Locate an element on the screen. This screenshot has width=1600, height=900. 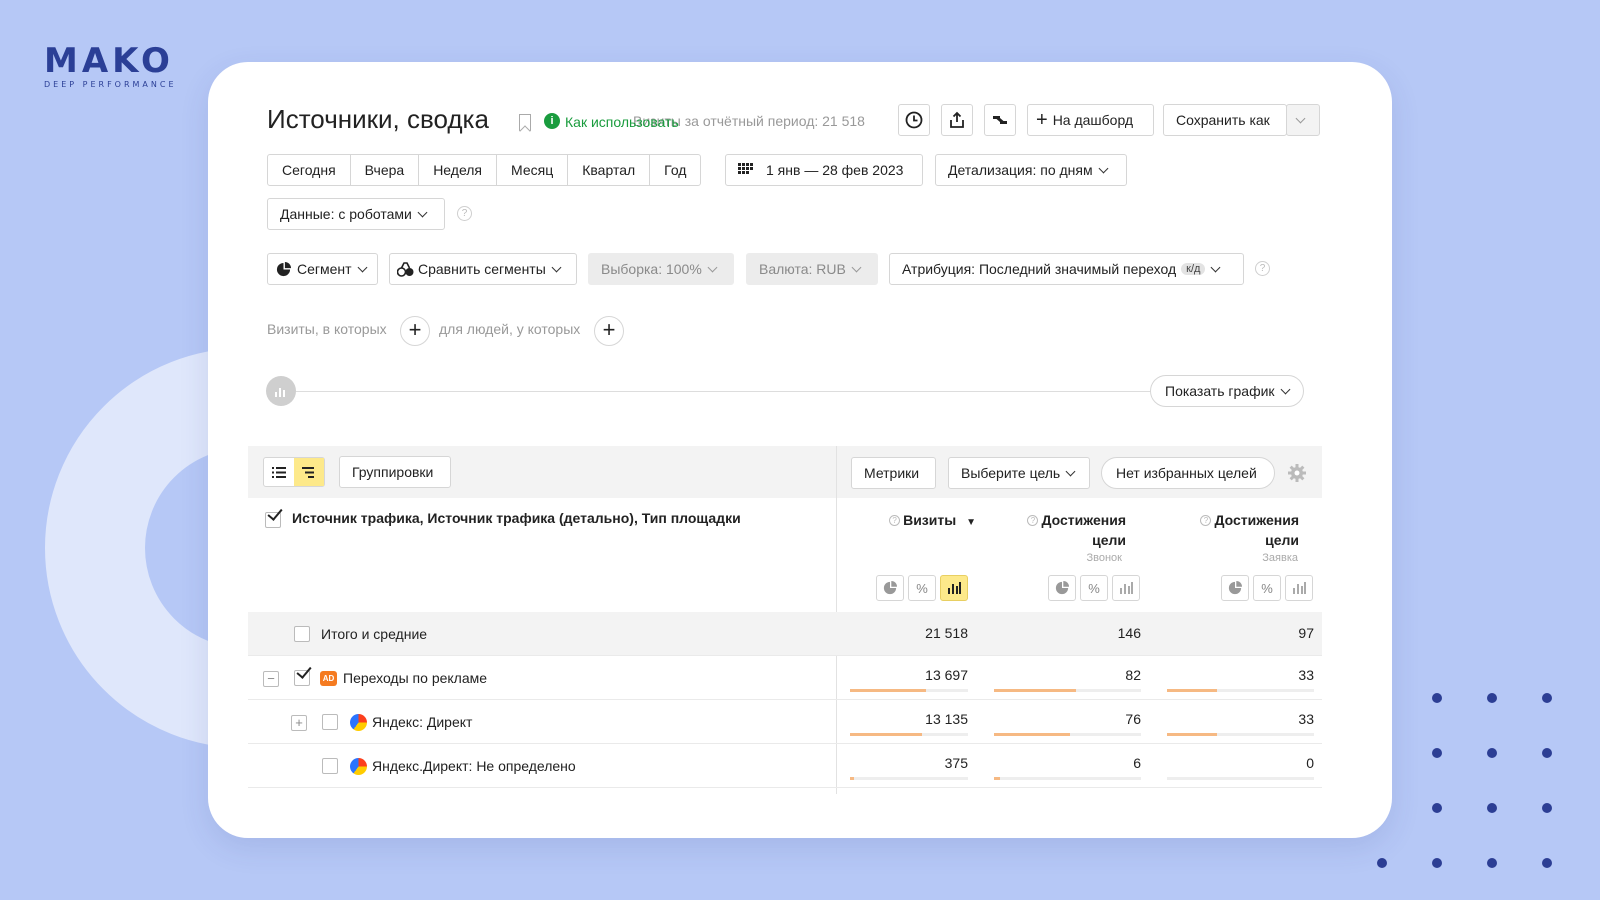
logo-tagline: DEEP PERFORMANCE is located at coordinates (110, 84).